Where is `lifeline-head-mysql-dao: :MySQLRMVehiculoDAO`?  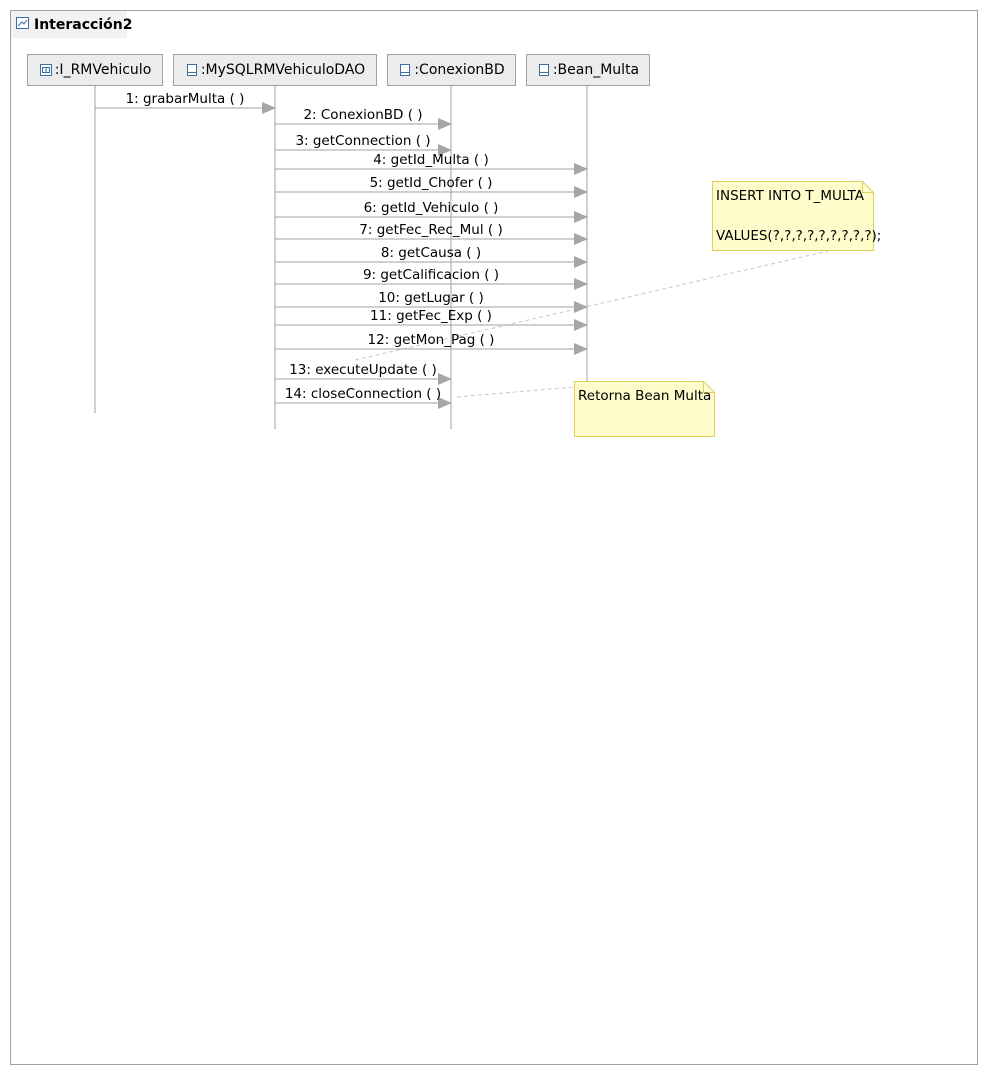 lifeline-head-mysql-dao: :MySQLRMVehiculoDAO is located at coordinates (275, 70).